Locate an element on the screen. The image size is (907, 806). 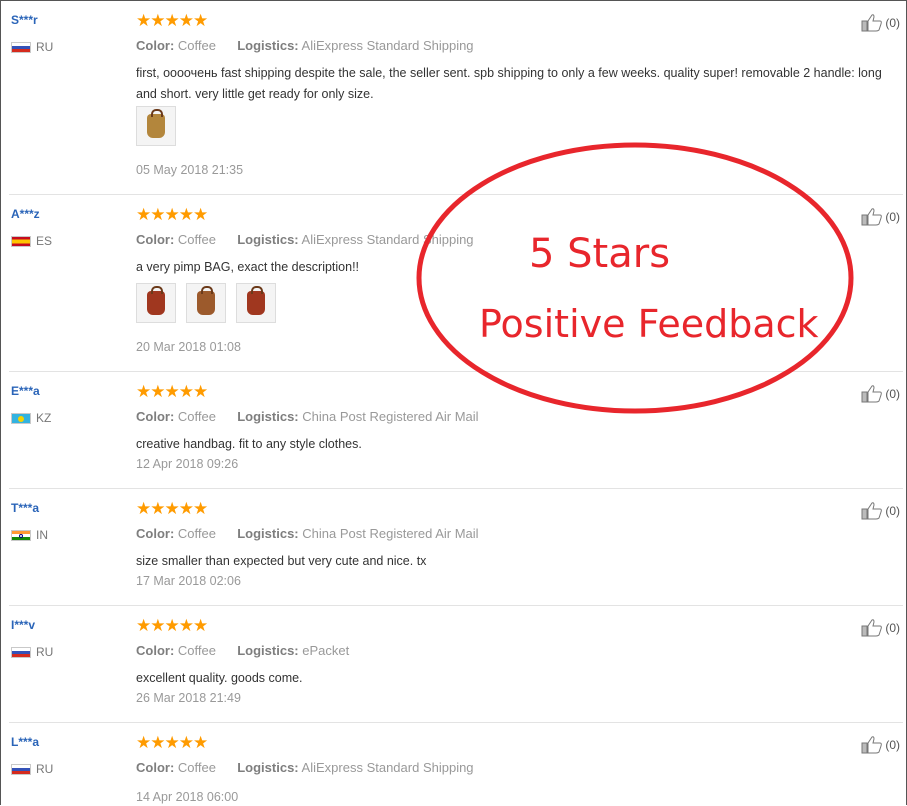
reviewer-name: A***z is located at coordinates (25, 214).